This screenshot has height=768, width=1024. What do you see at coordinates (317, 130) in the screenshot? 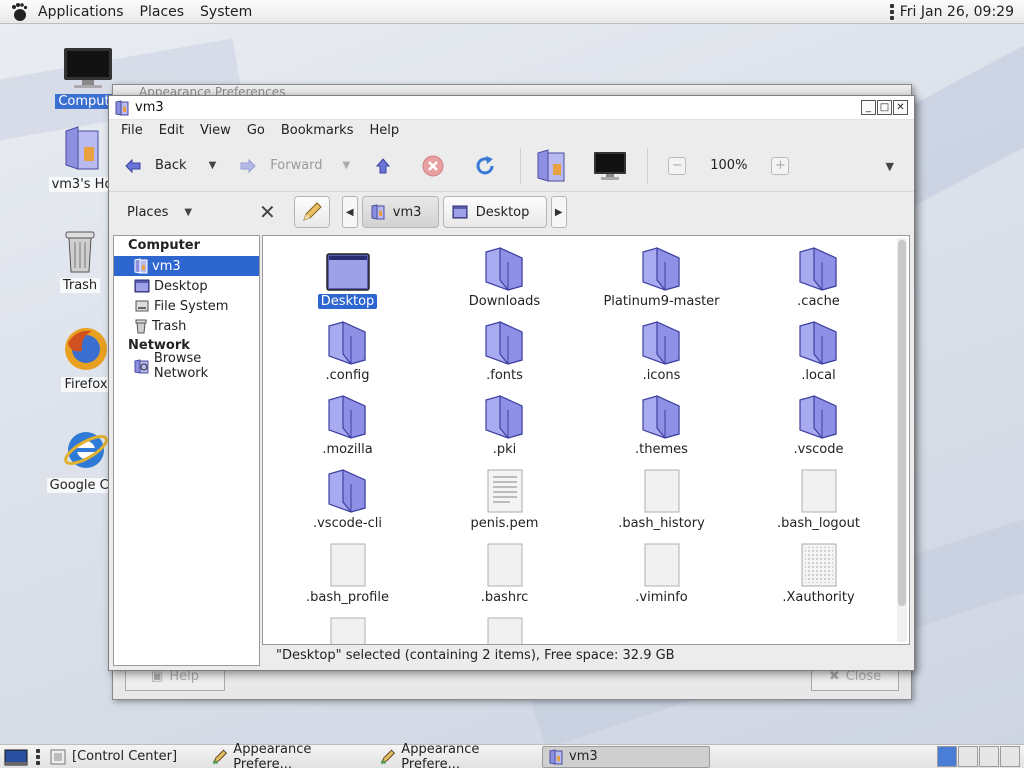
I see `menu-bookmarks: Bookmarks` at bounding box center [317, 130].